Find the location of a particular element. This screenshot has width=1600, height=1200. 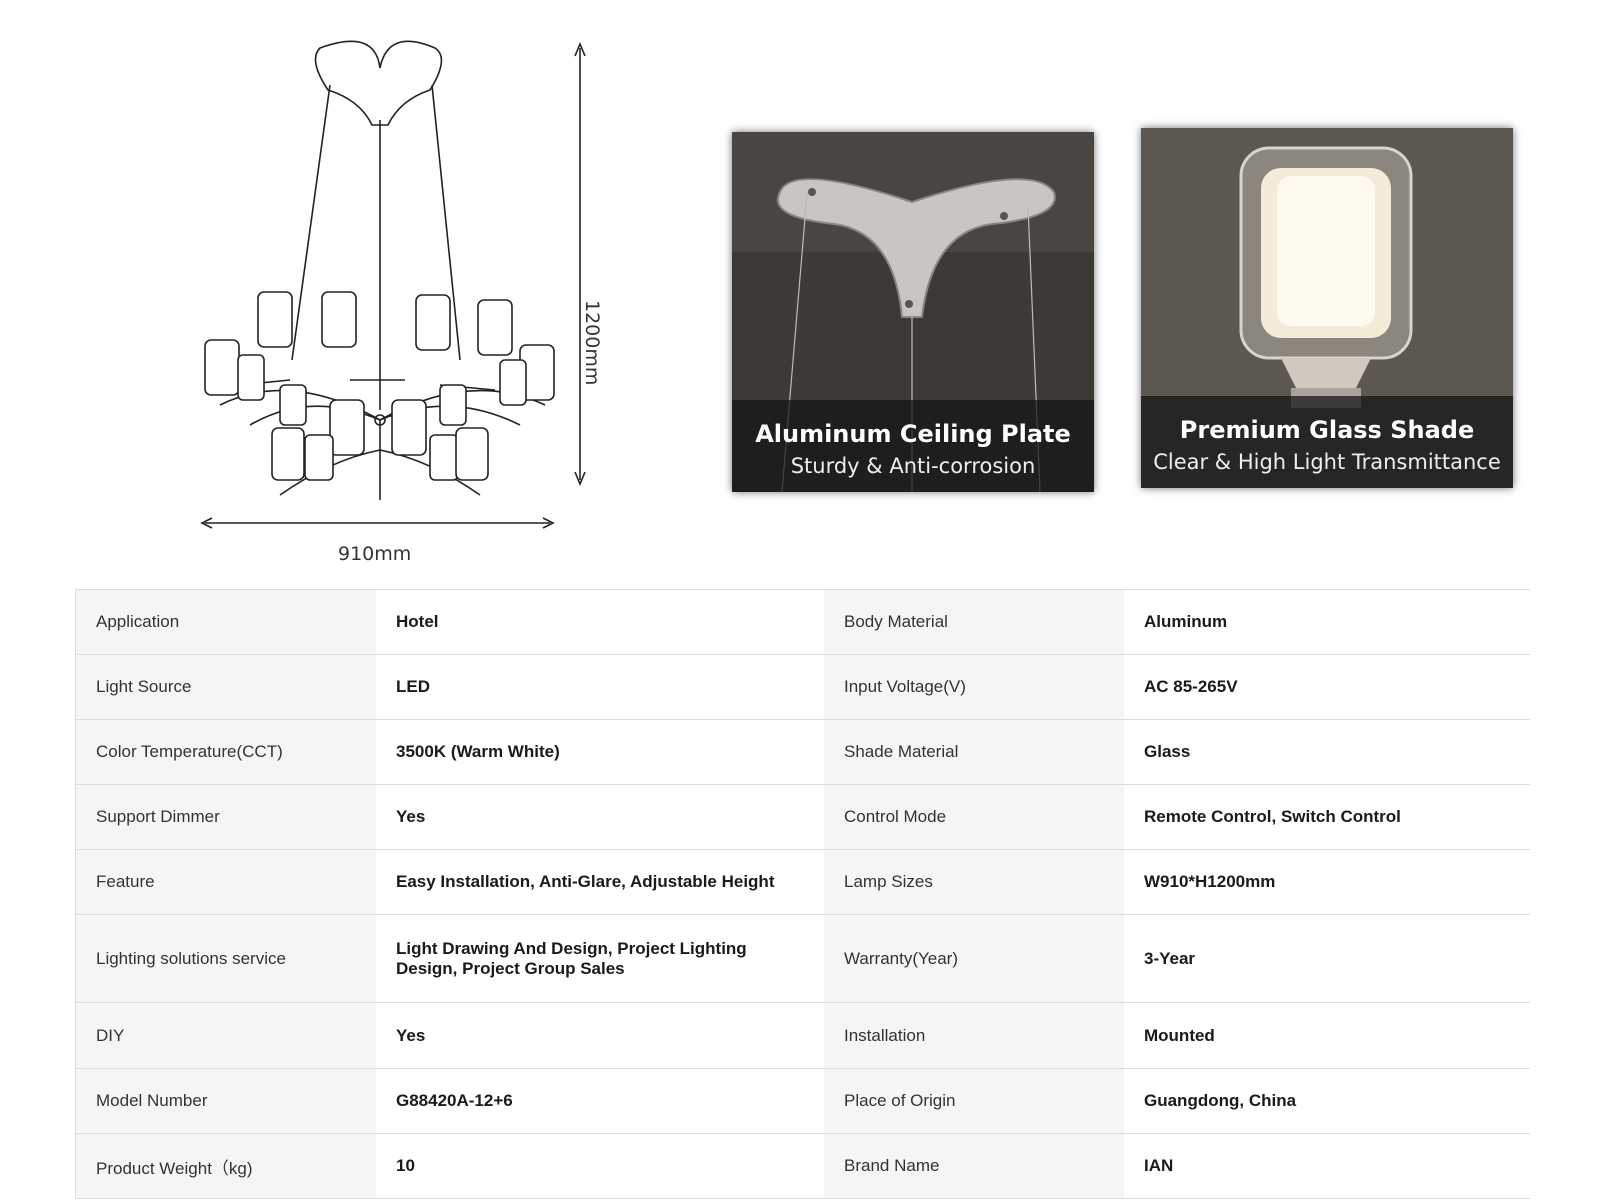

spec-value: Aluminum is located at coordinates (1327, 622).